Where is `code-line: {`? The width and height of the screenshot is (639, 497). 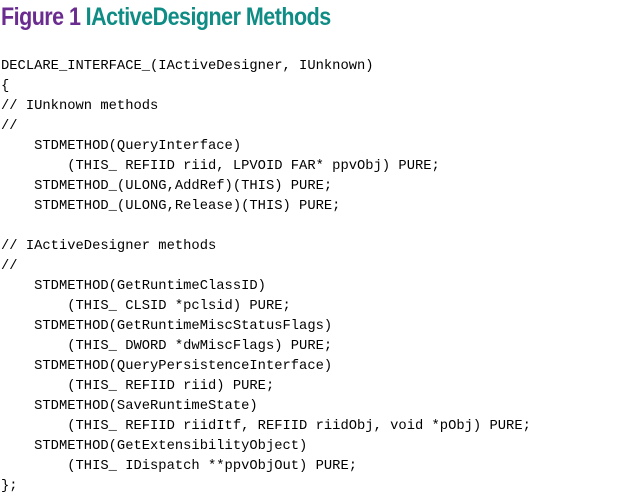
code-line: { is located at coordinates (5, 86).